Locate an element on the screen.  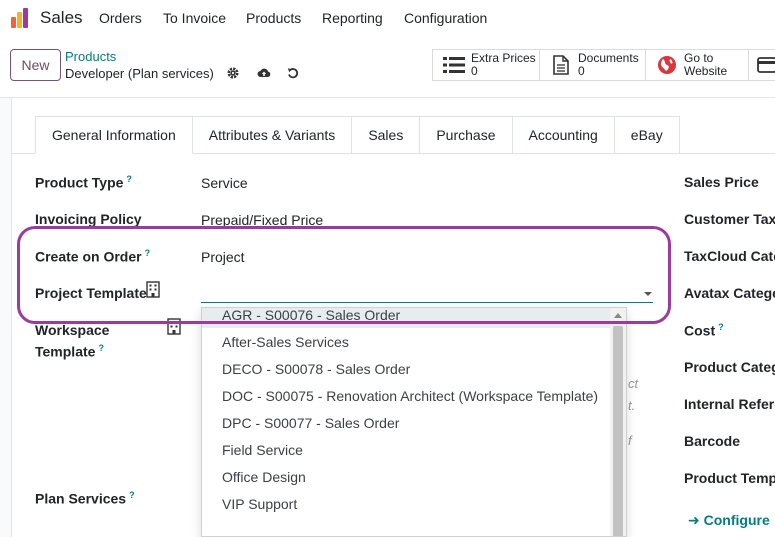
plan-services-label: Plan Services? is located at coordinates (85, 498).